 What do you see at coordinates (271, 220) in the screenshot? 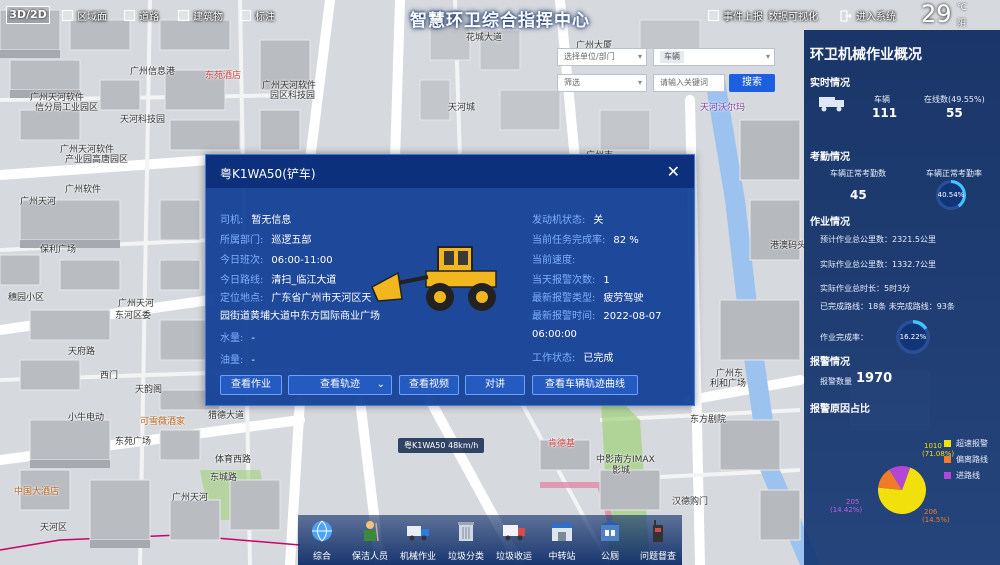
I see `info-value: 暂无信息` at bounding box center [271, 220].